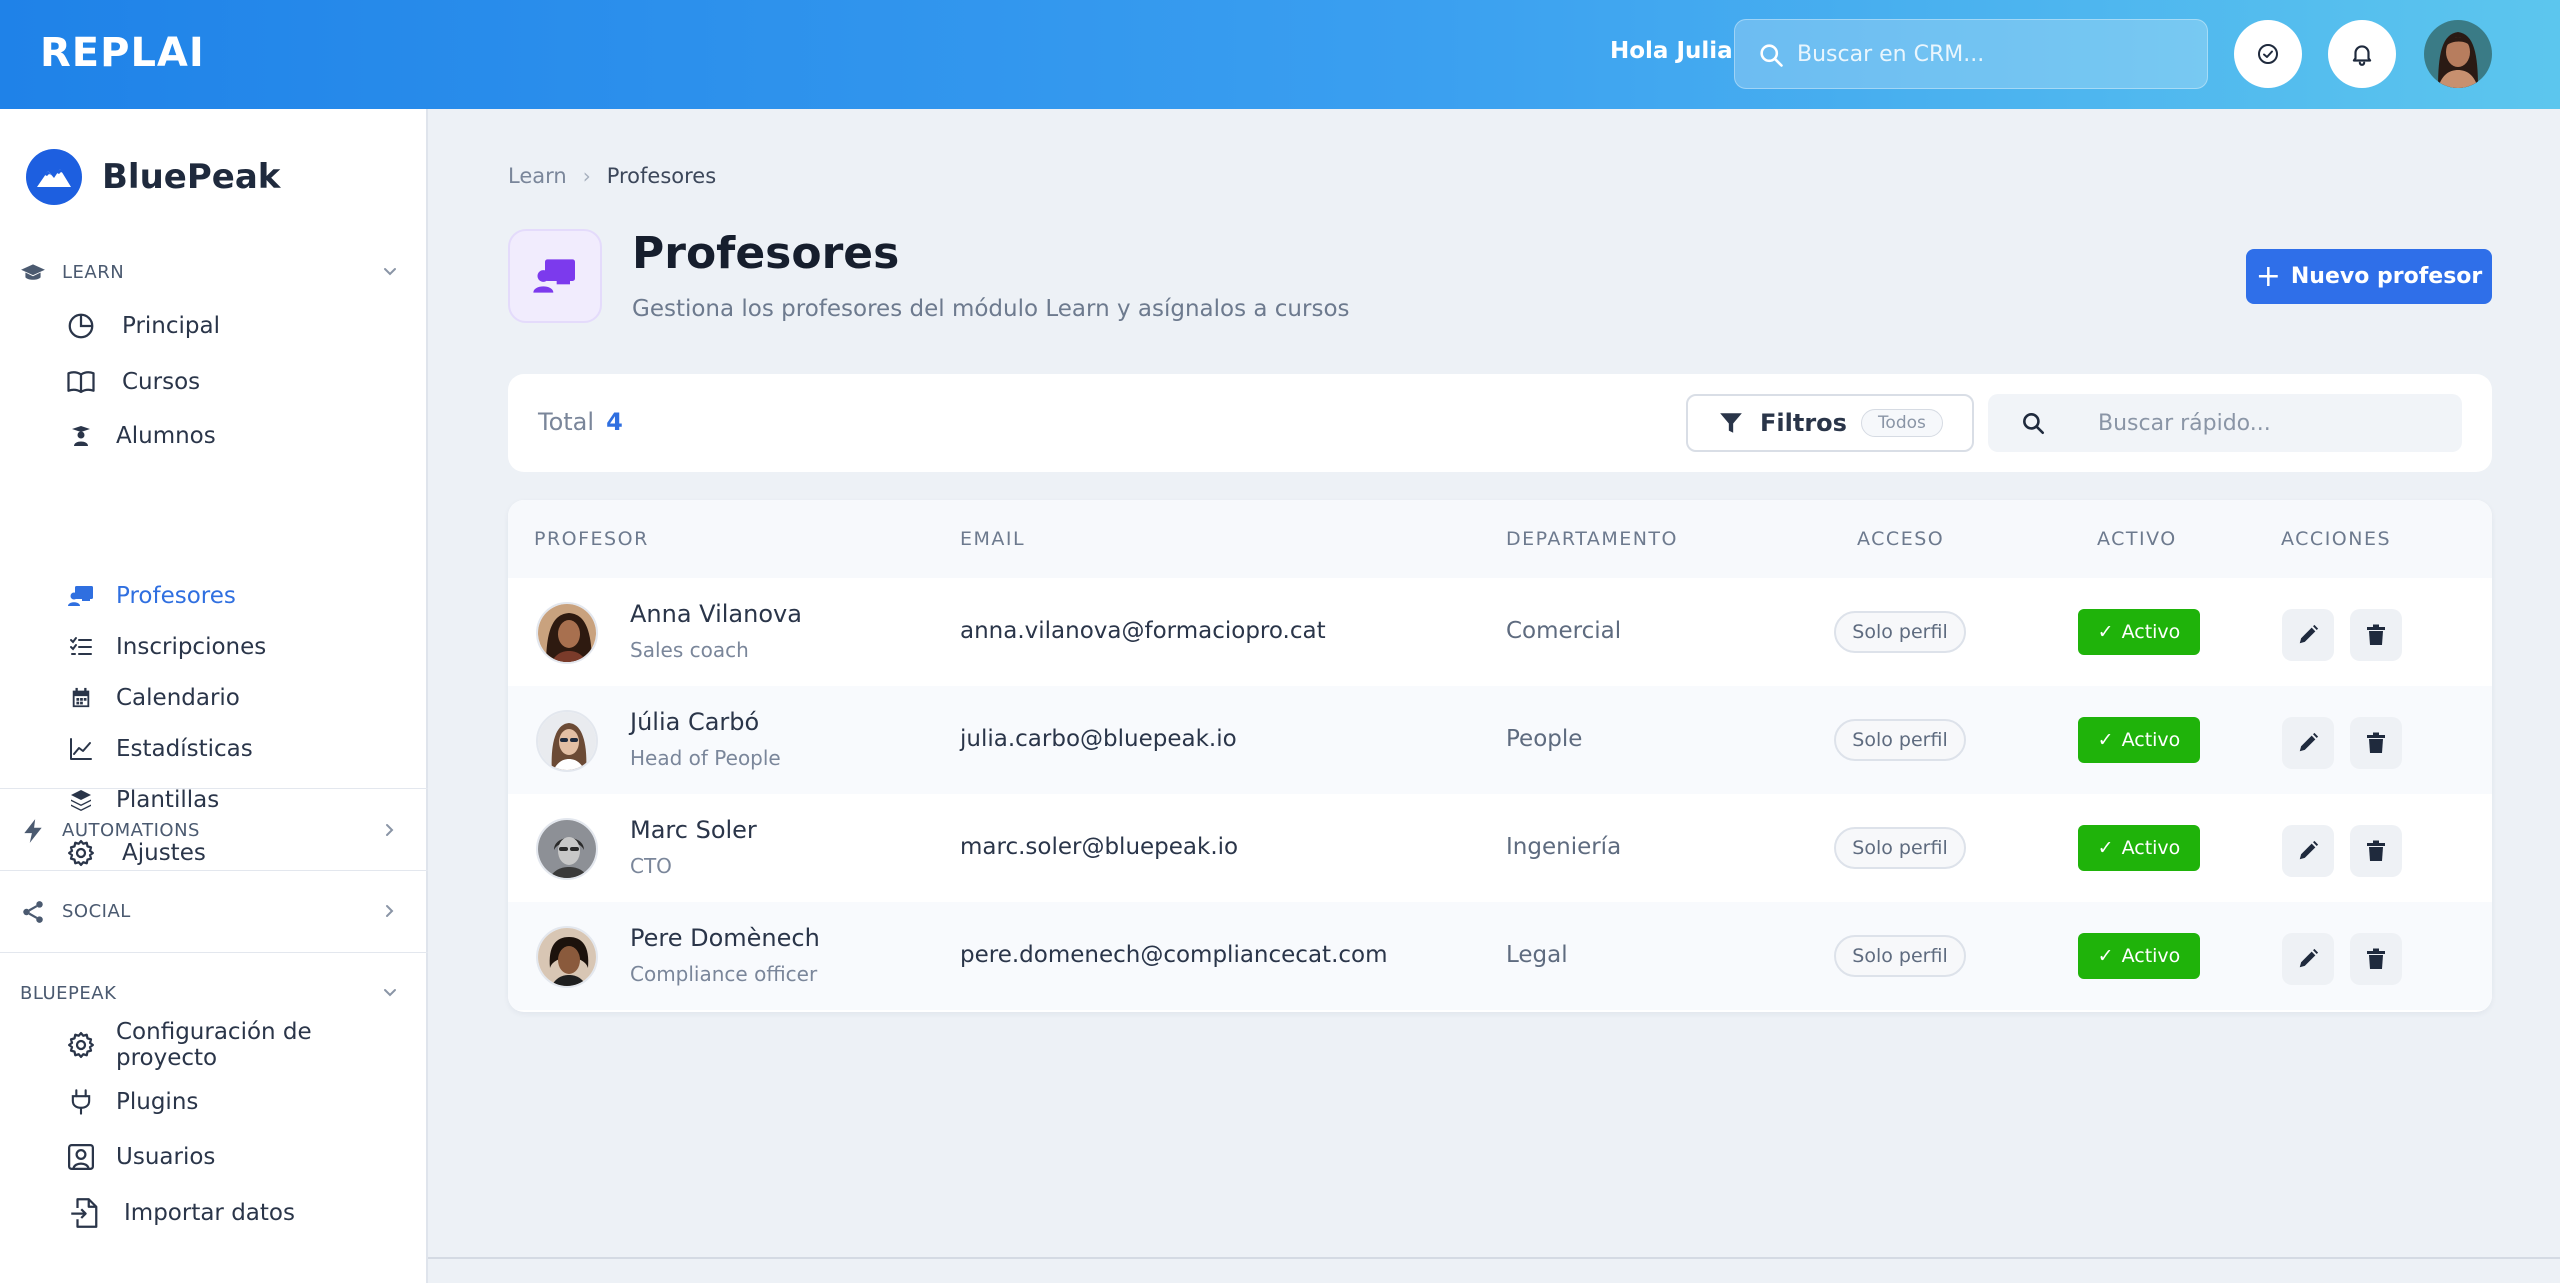  Describe the element at coordinates (81, 326) in the screenshot. I see `pie-chart-icon` at that location.